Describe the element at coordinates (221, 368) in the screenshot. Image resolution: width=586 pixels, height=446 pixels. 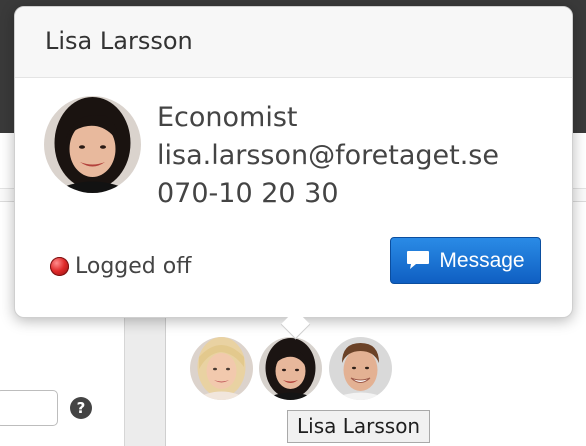
I see `avatar-blonde-woman` at that location.